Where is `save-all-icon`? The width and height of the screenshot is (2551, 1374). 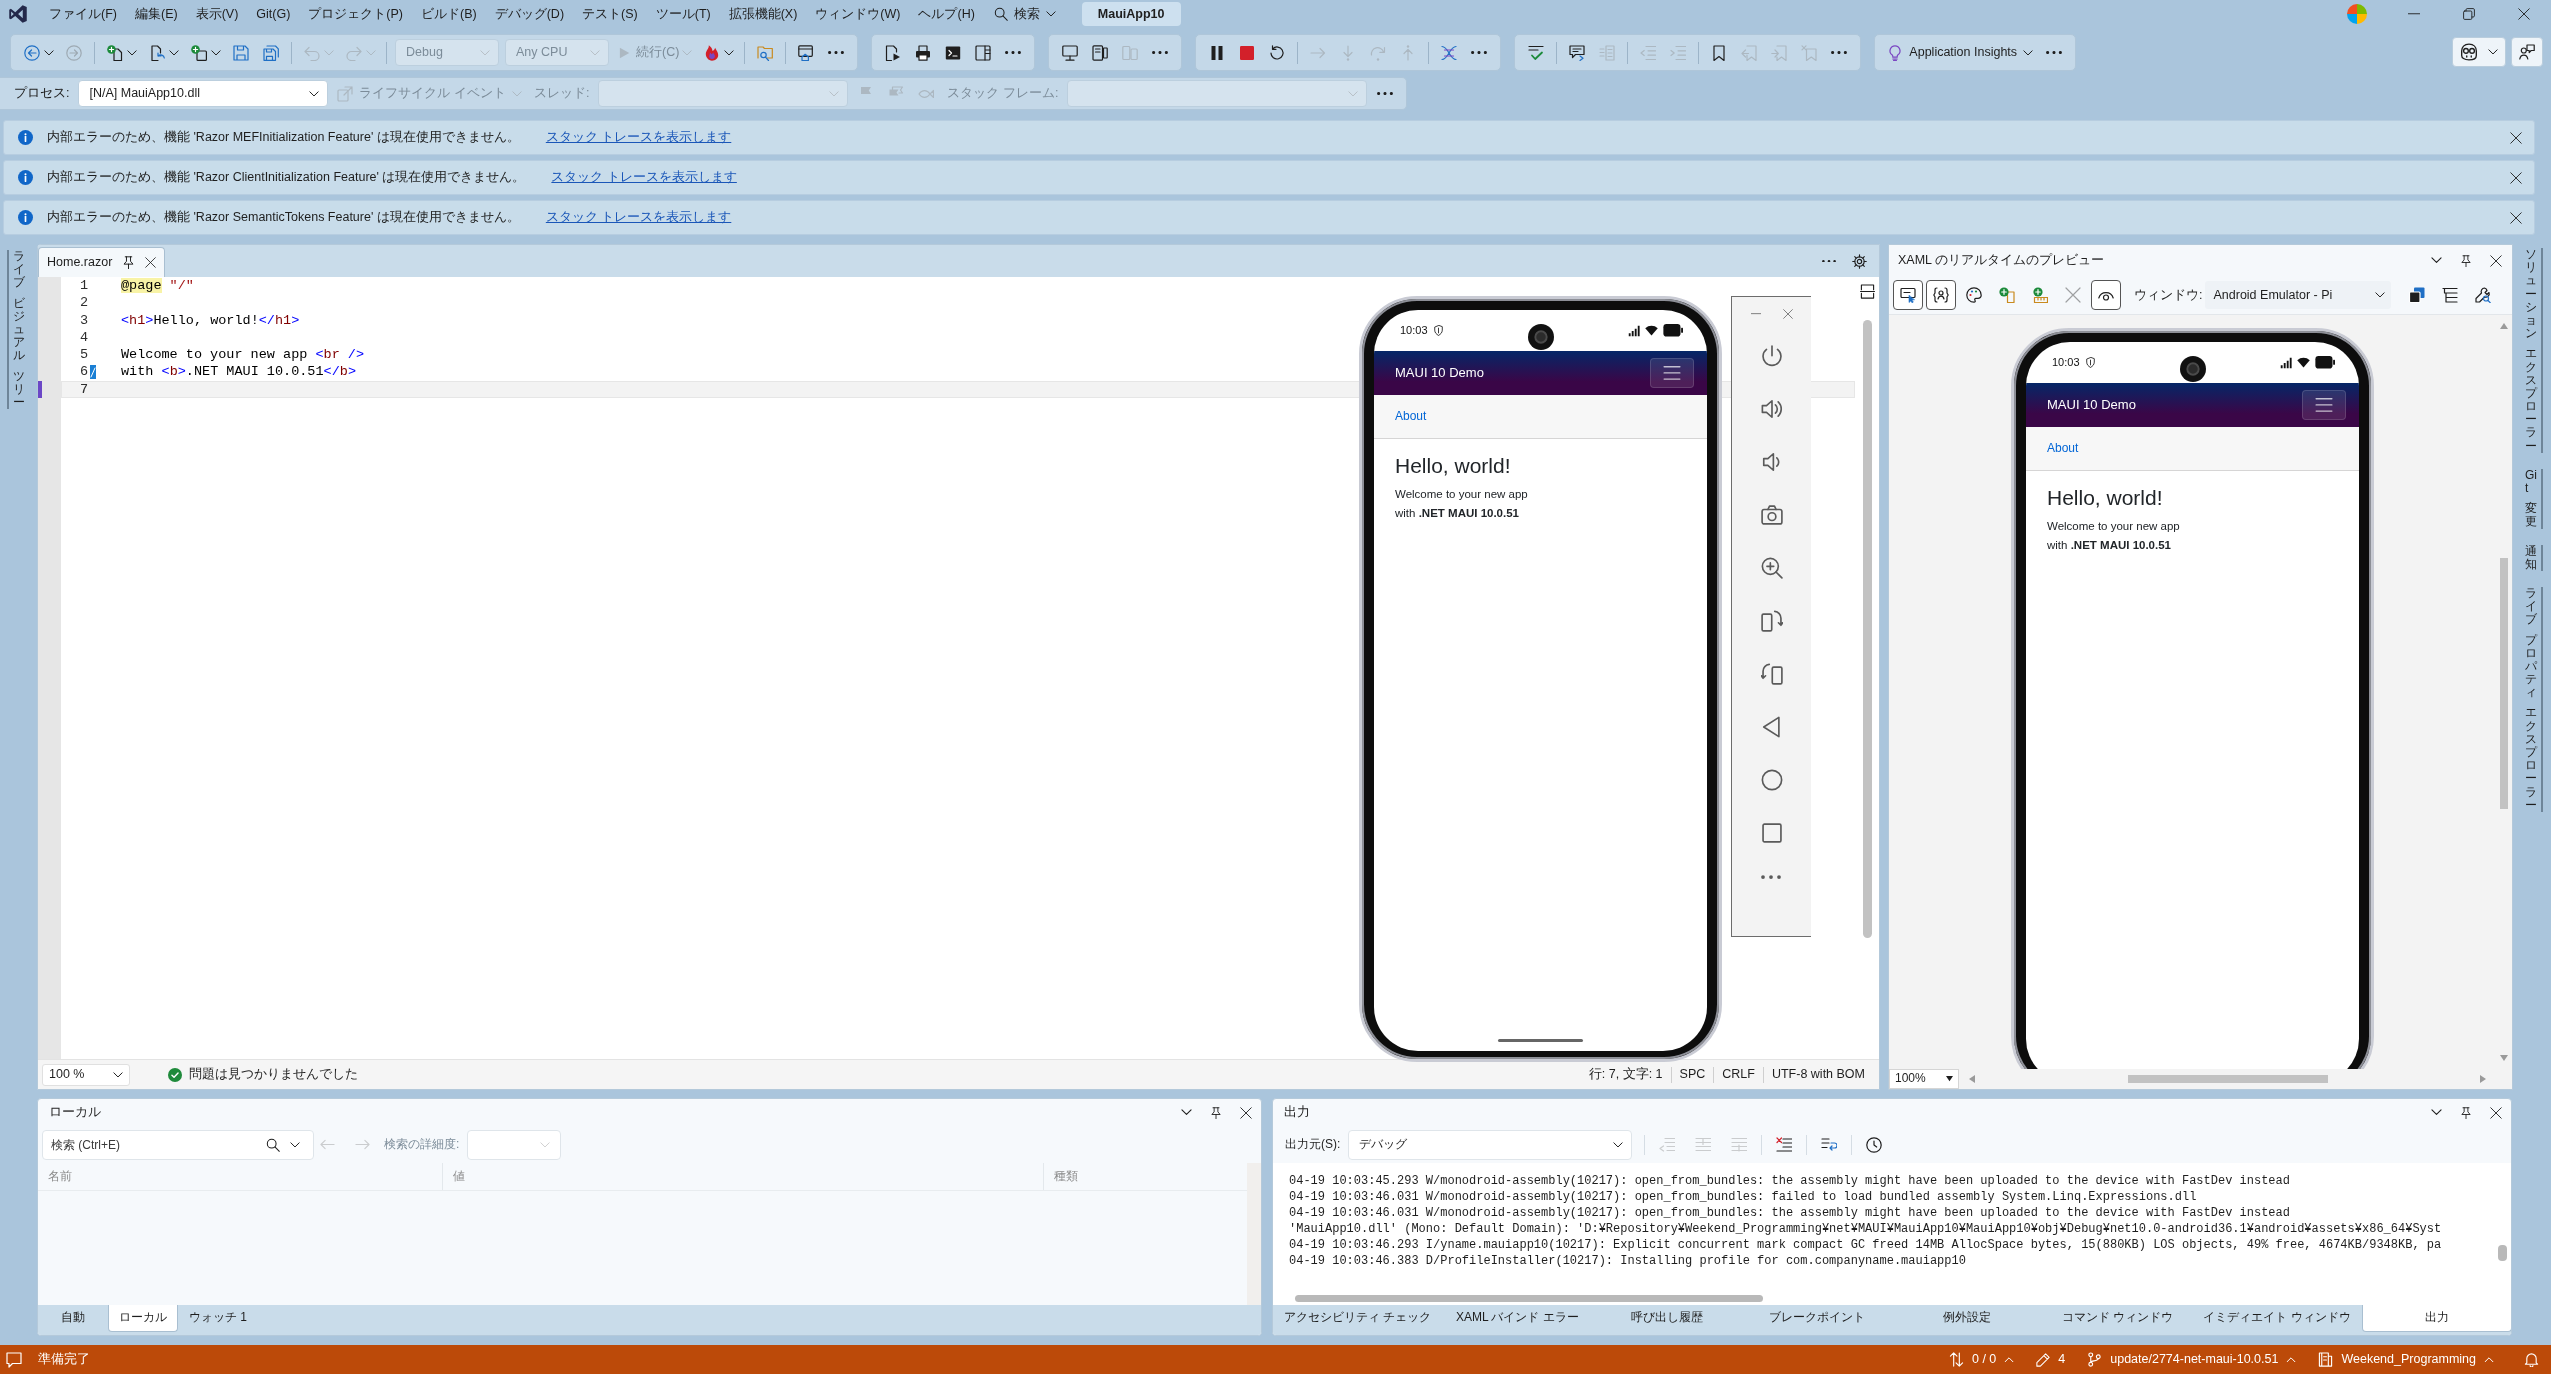
save-all-icon is located at coordinates (271, 52).